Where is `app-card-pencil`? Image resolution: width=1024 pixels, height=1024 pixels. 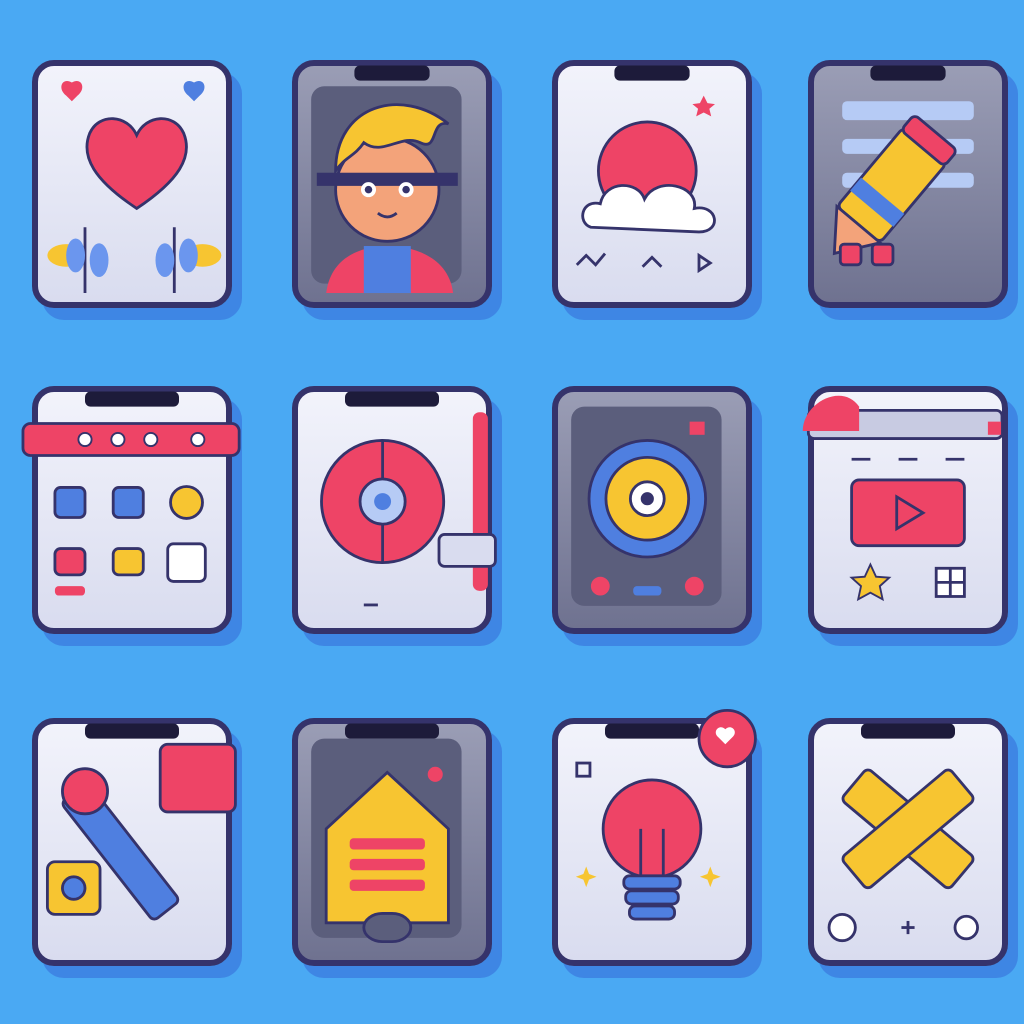 app-card-pencil is located at coordinates (908, 184).